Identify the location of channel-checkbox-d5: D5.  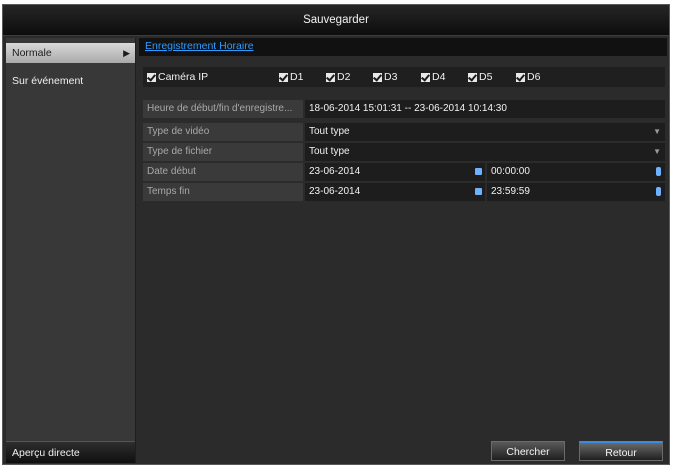
(480, 77).